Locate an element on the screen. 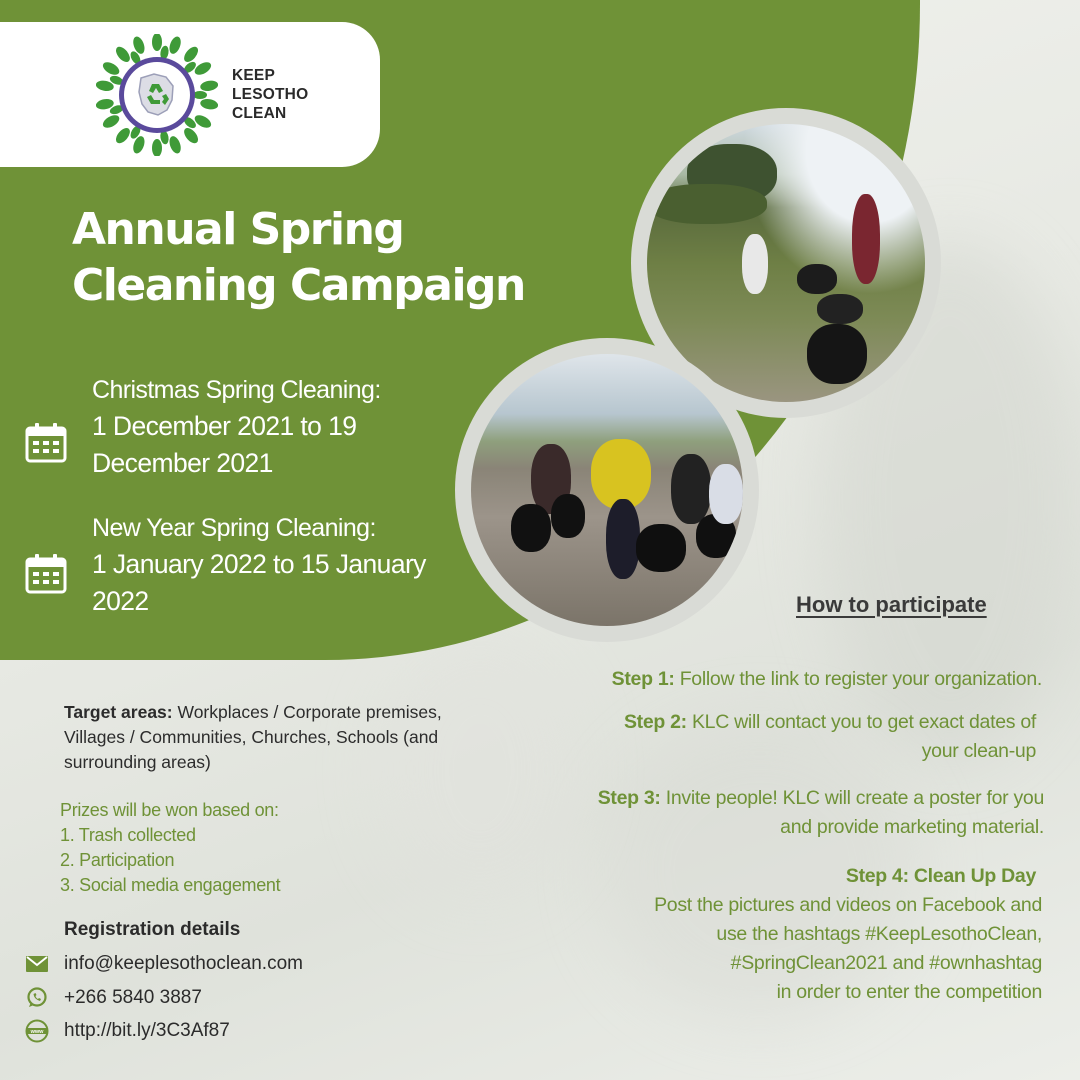 The width and height of the screenshot is (1080, 1080). web-icon: www is located at coordinates (37, 1031).